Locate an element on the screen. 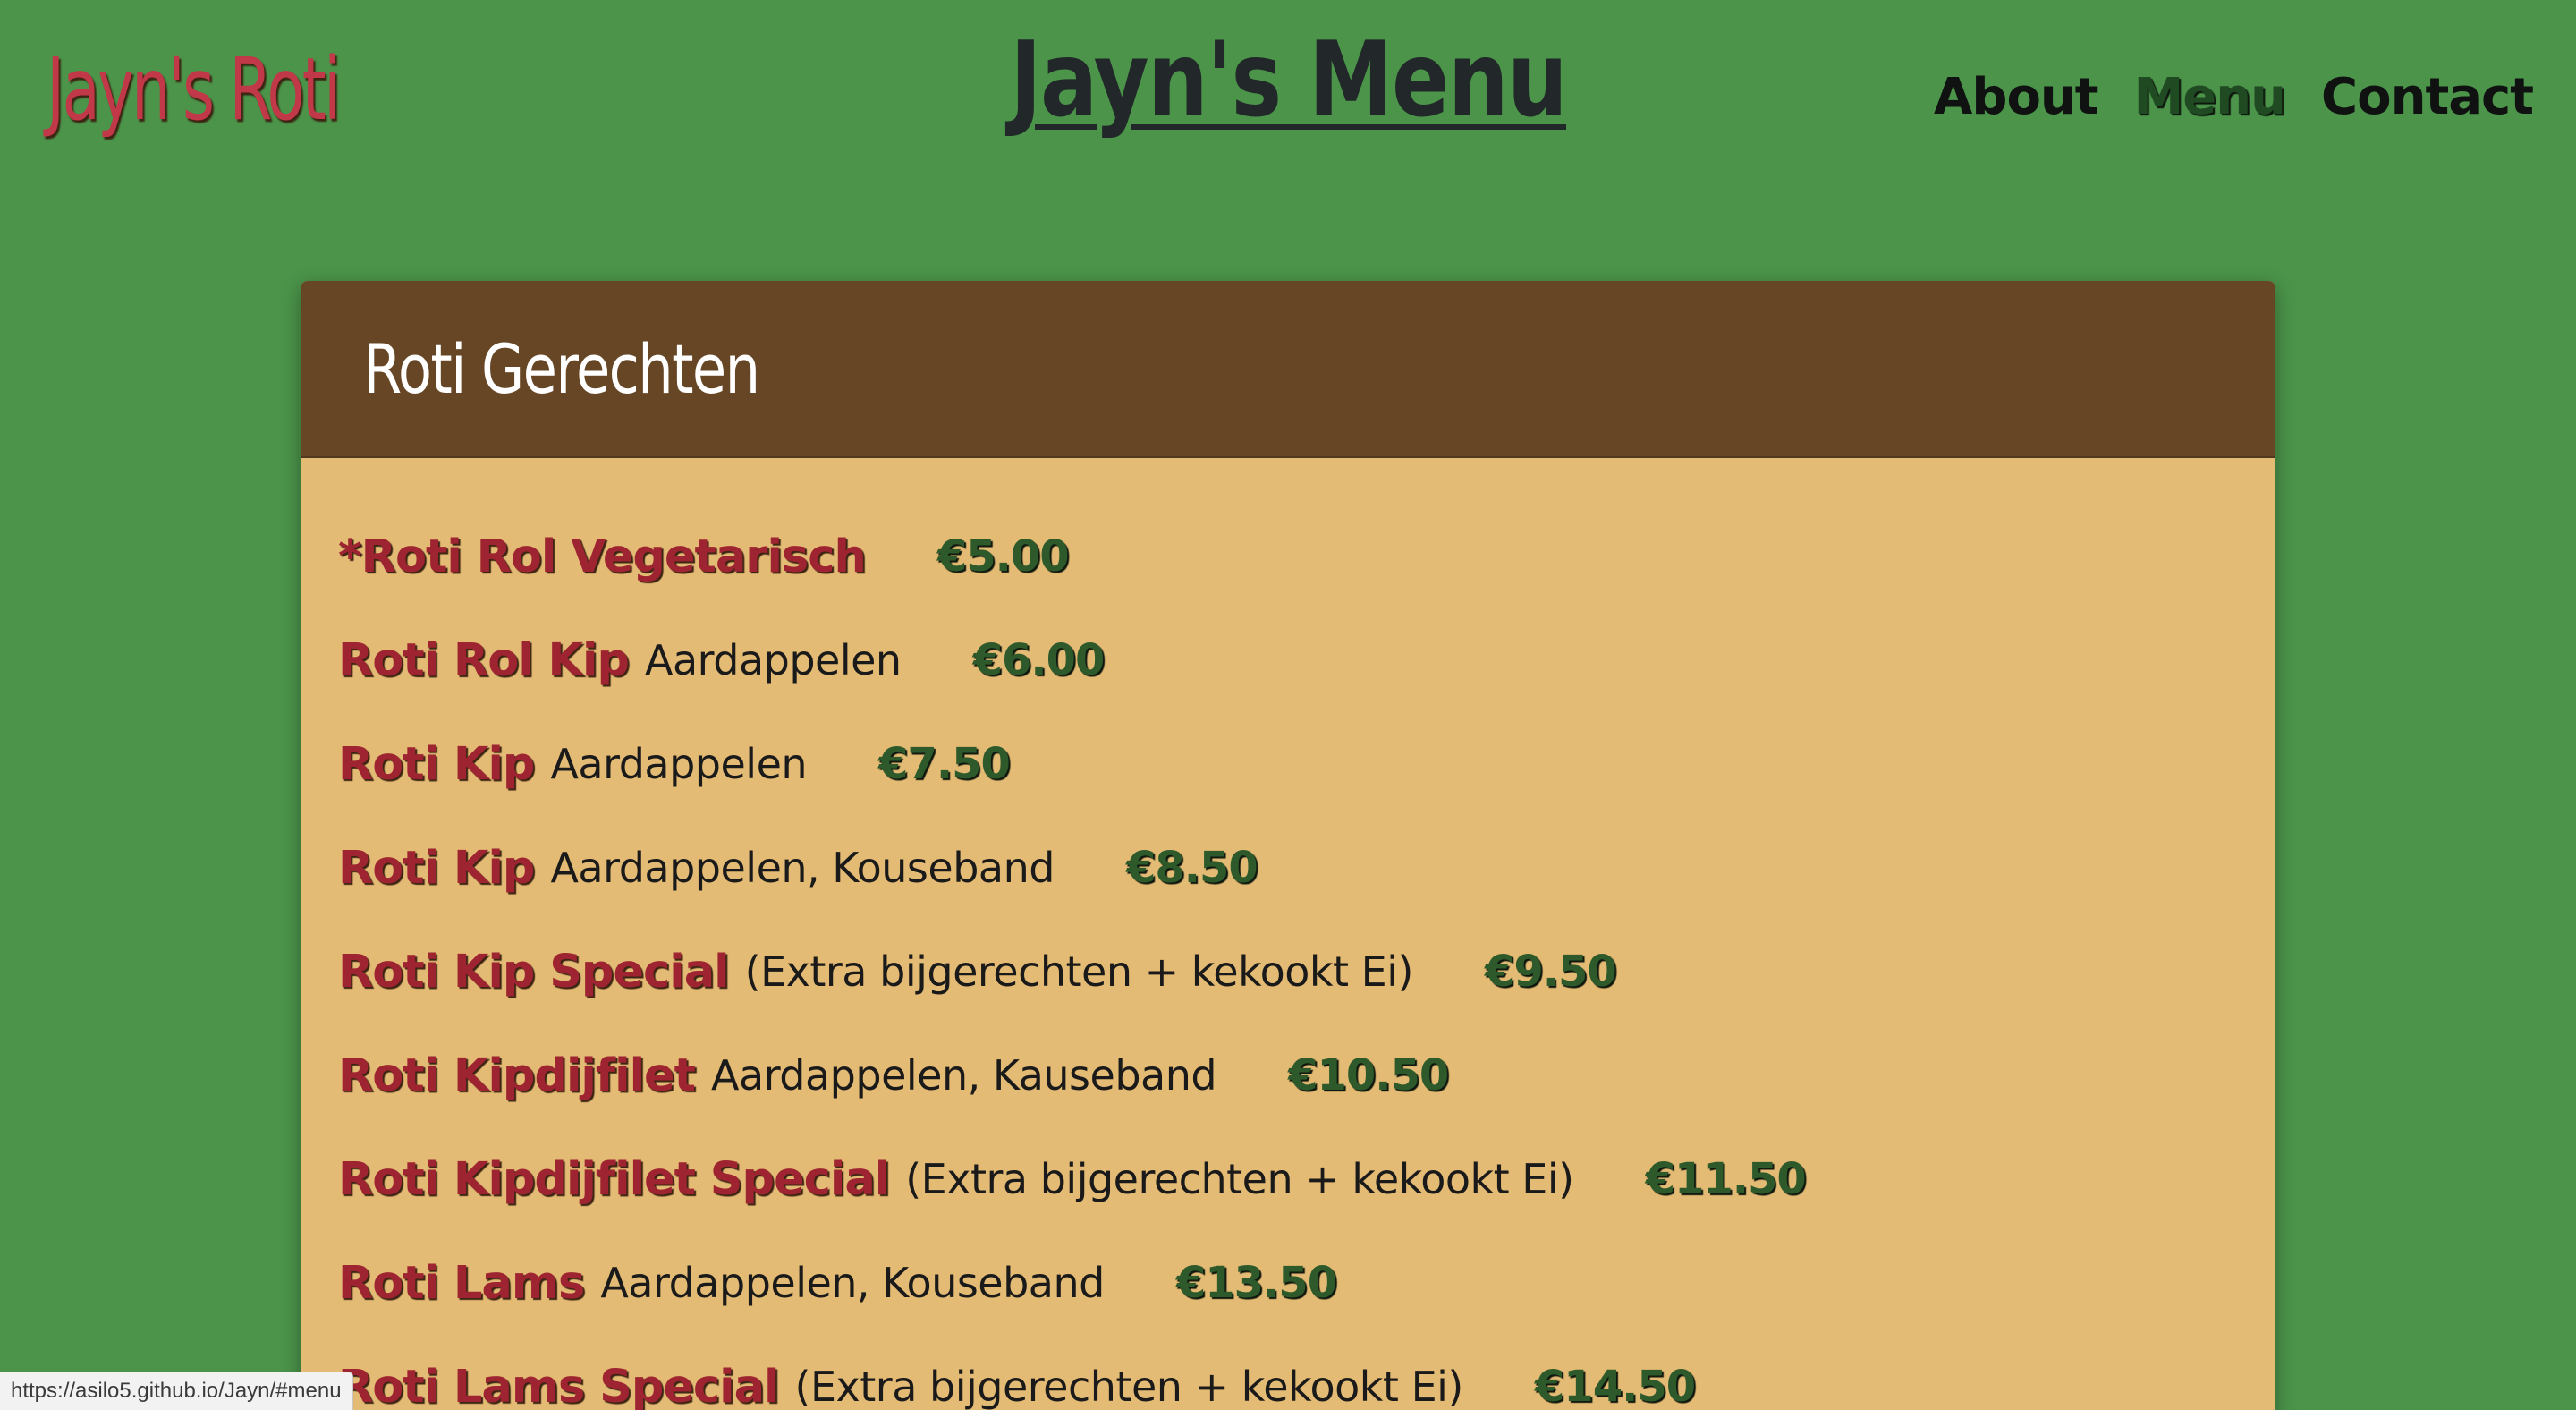 This screenshot has height=1410, width=2576. menu-item-name: *Roti Rol Vegetarisch is located at coordinates (602, 556).